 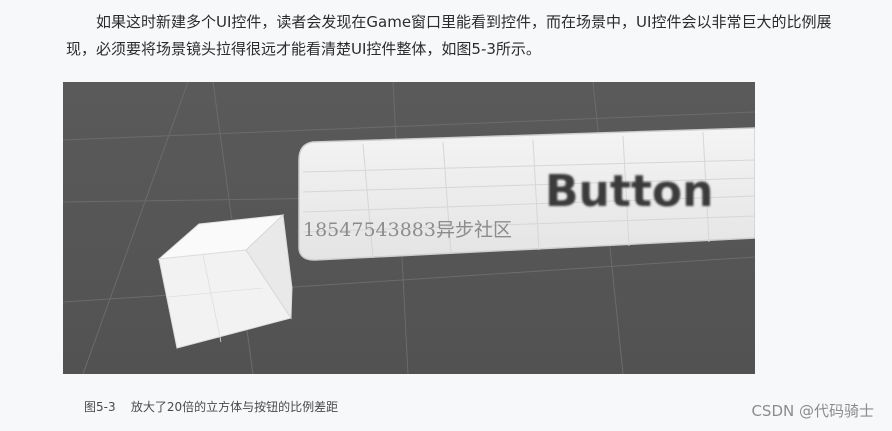 I want to click on csdn-credit: CSDN @代码骑士, so click(x=812, y=411).